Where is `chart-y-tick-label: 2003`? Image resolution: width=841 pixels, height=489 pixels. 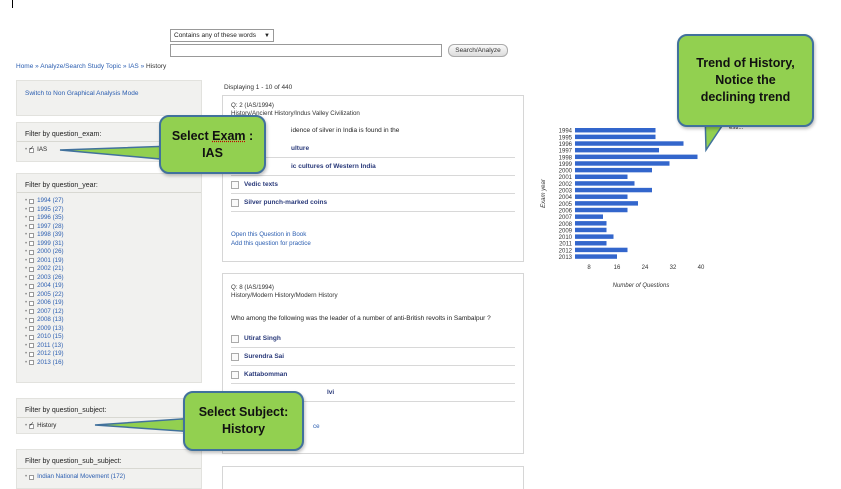 chart-y-tick-label: 2003 is located at coordinates (566, 192).